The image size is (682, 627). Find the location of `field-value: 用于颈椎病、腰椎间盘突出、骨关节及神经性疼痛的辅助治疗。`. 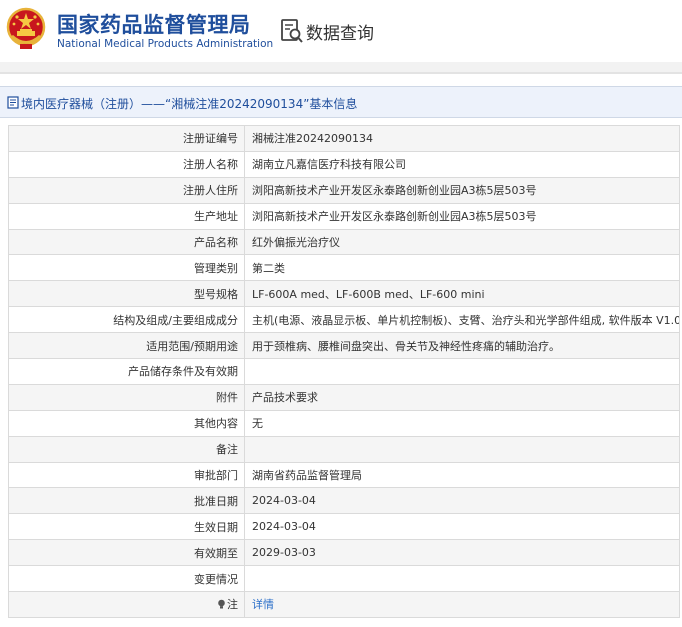

field-value: 用于颈椎病、腰椎间盘突出、骨关节及神经性疼痛的辅助治疗。 is located at coordinates (462, 346).